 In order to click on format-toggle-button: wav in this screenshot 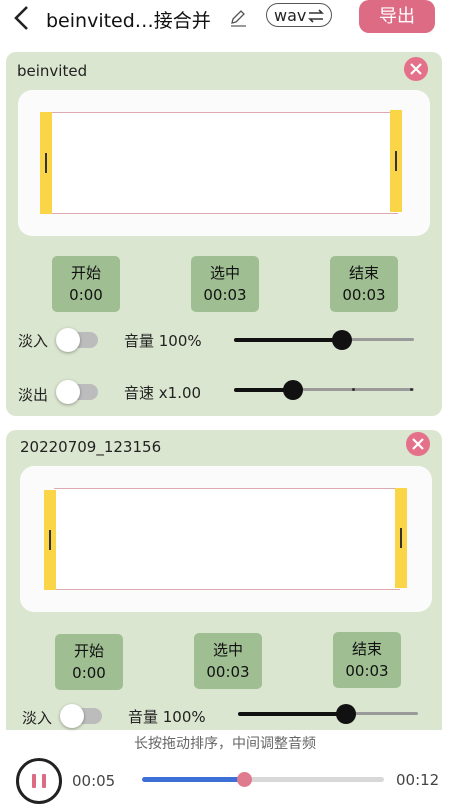, I will do `click(299, 15)`.